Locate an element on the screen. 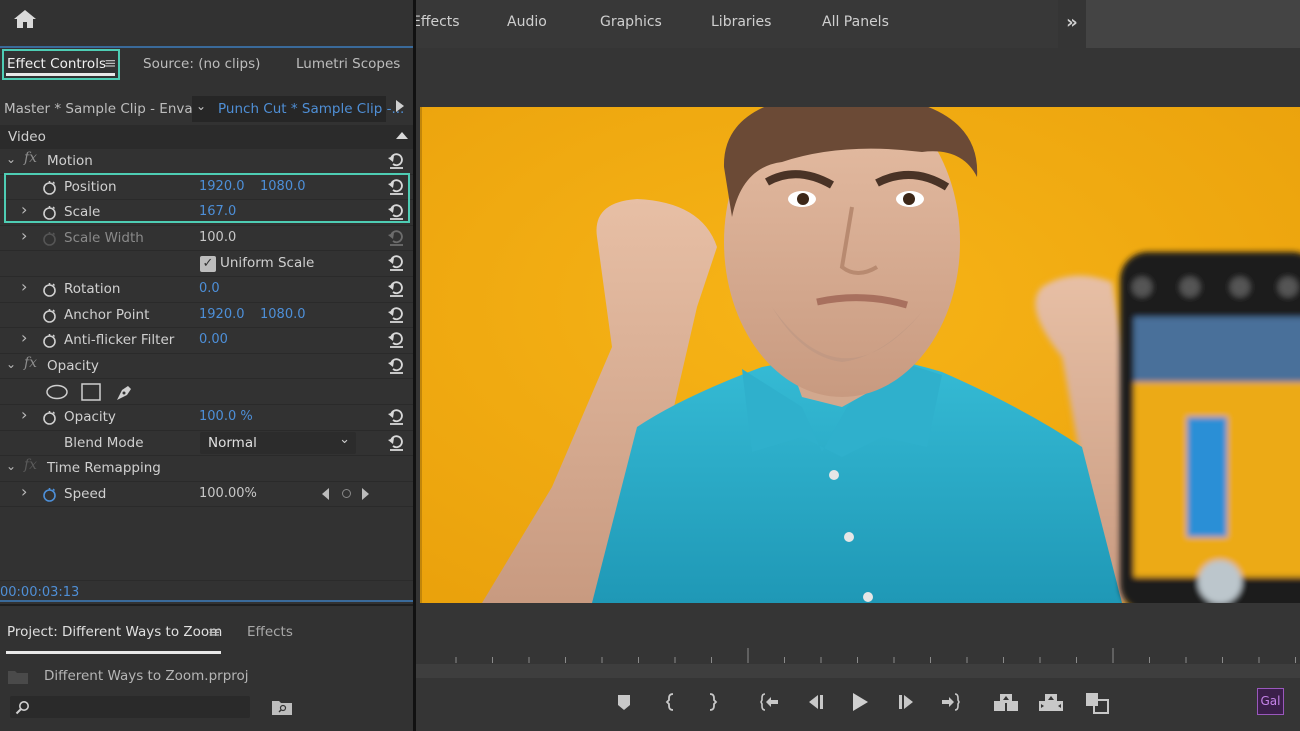 This screenshot has width=1300, height=731. insert-icon is located at coordinates (1006, 702).